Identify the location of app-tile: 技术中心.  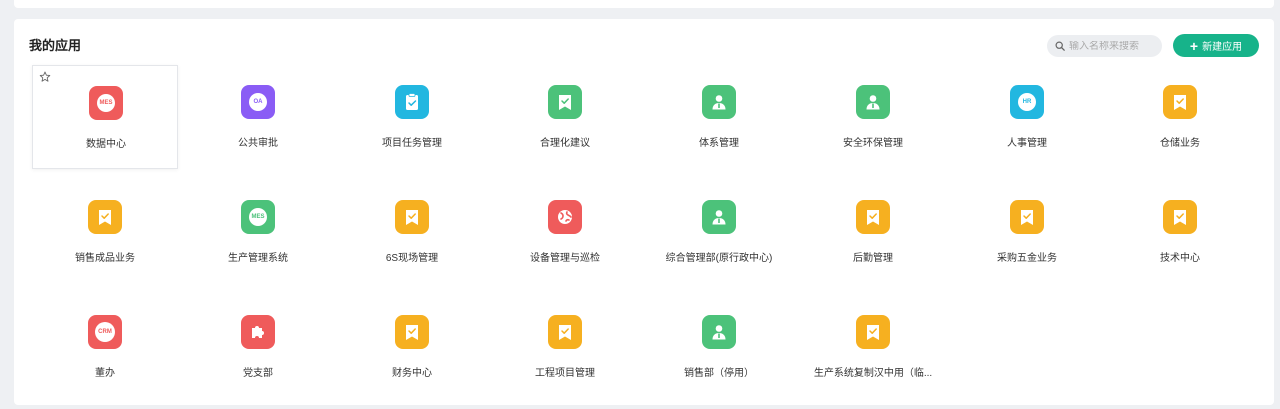
(1180, 232).